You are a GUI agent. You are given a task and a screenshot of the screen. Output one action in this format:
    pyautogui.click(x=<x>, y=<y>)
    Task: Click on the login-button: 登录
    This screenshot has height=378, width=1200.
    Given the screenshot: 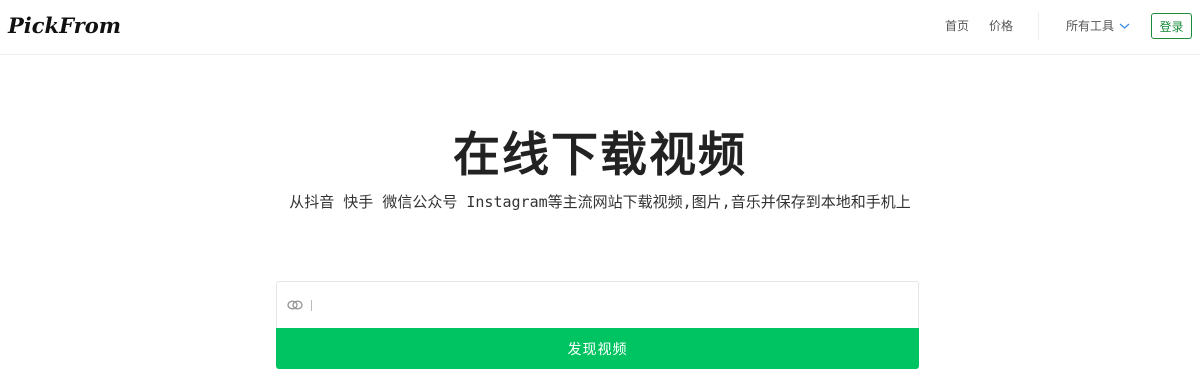 What is the action you would take?
    pyautogui.click(x=1171, y=26)
    